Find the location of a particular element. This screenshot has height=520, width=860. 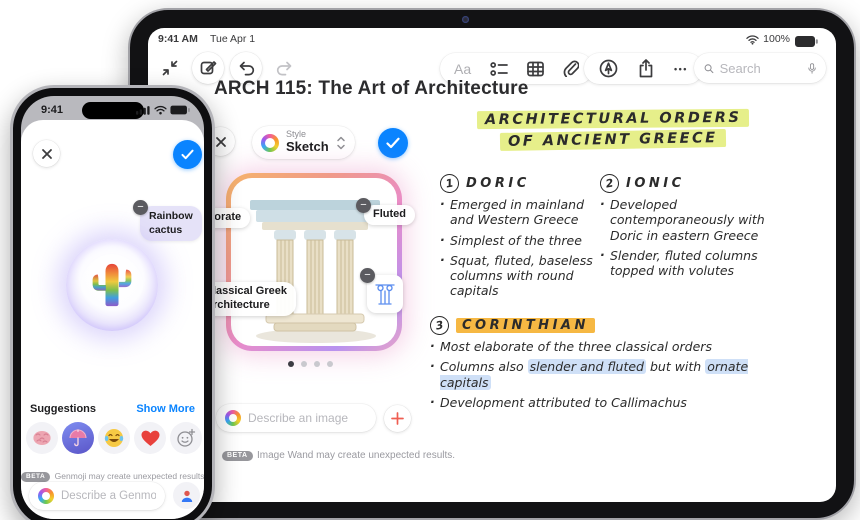

note-bullet: Emerged in mainland and Western Greece is located at coordinates (519, 212).